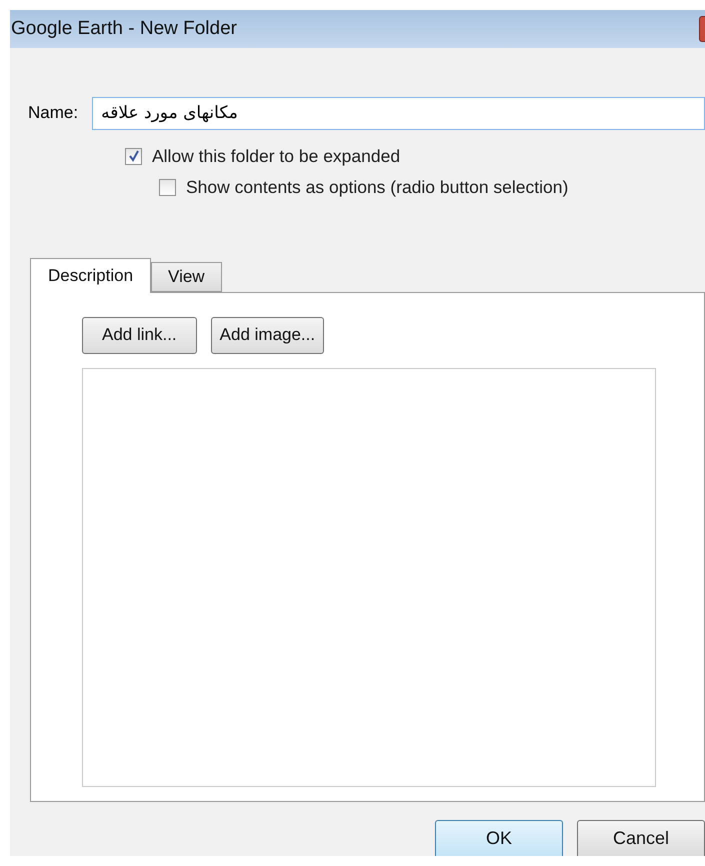  I want to click on tab: View, so click(186, 277).